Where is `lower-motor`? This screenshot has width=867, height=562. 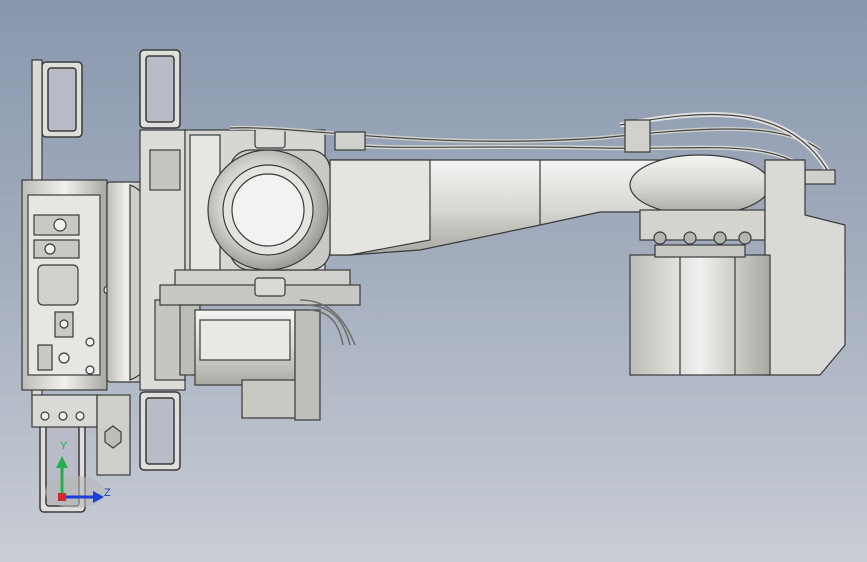 lower-motor is located at coordinates (275, 360).